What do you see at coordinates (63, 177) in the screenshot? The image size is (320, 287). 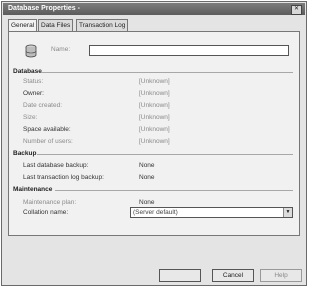 I see `last-log-backup-label: Last transaction log backup:` at bounding box center [63, 177].